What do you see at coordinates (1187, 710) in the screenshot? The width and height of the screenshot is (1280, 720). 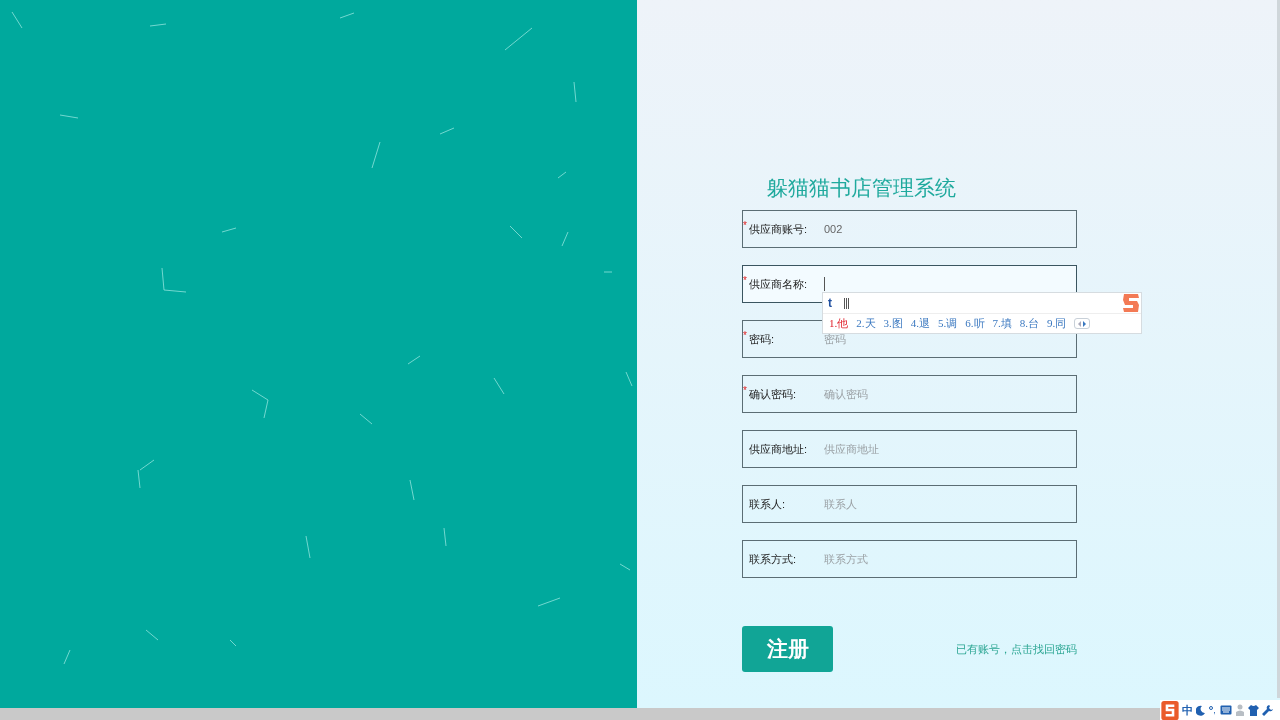 I see `input-mode-toggle: 中` at bounding box center [1187, 710].